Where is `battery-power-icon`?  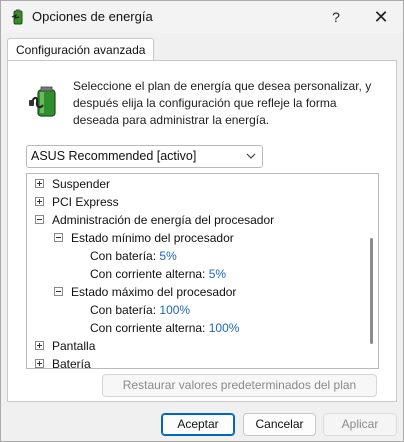
battery-power-icon is located at coordinates (42, 101).